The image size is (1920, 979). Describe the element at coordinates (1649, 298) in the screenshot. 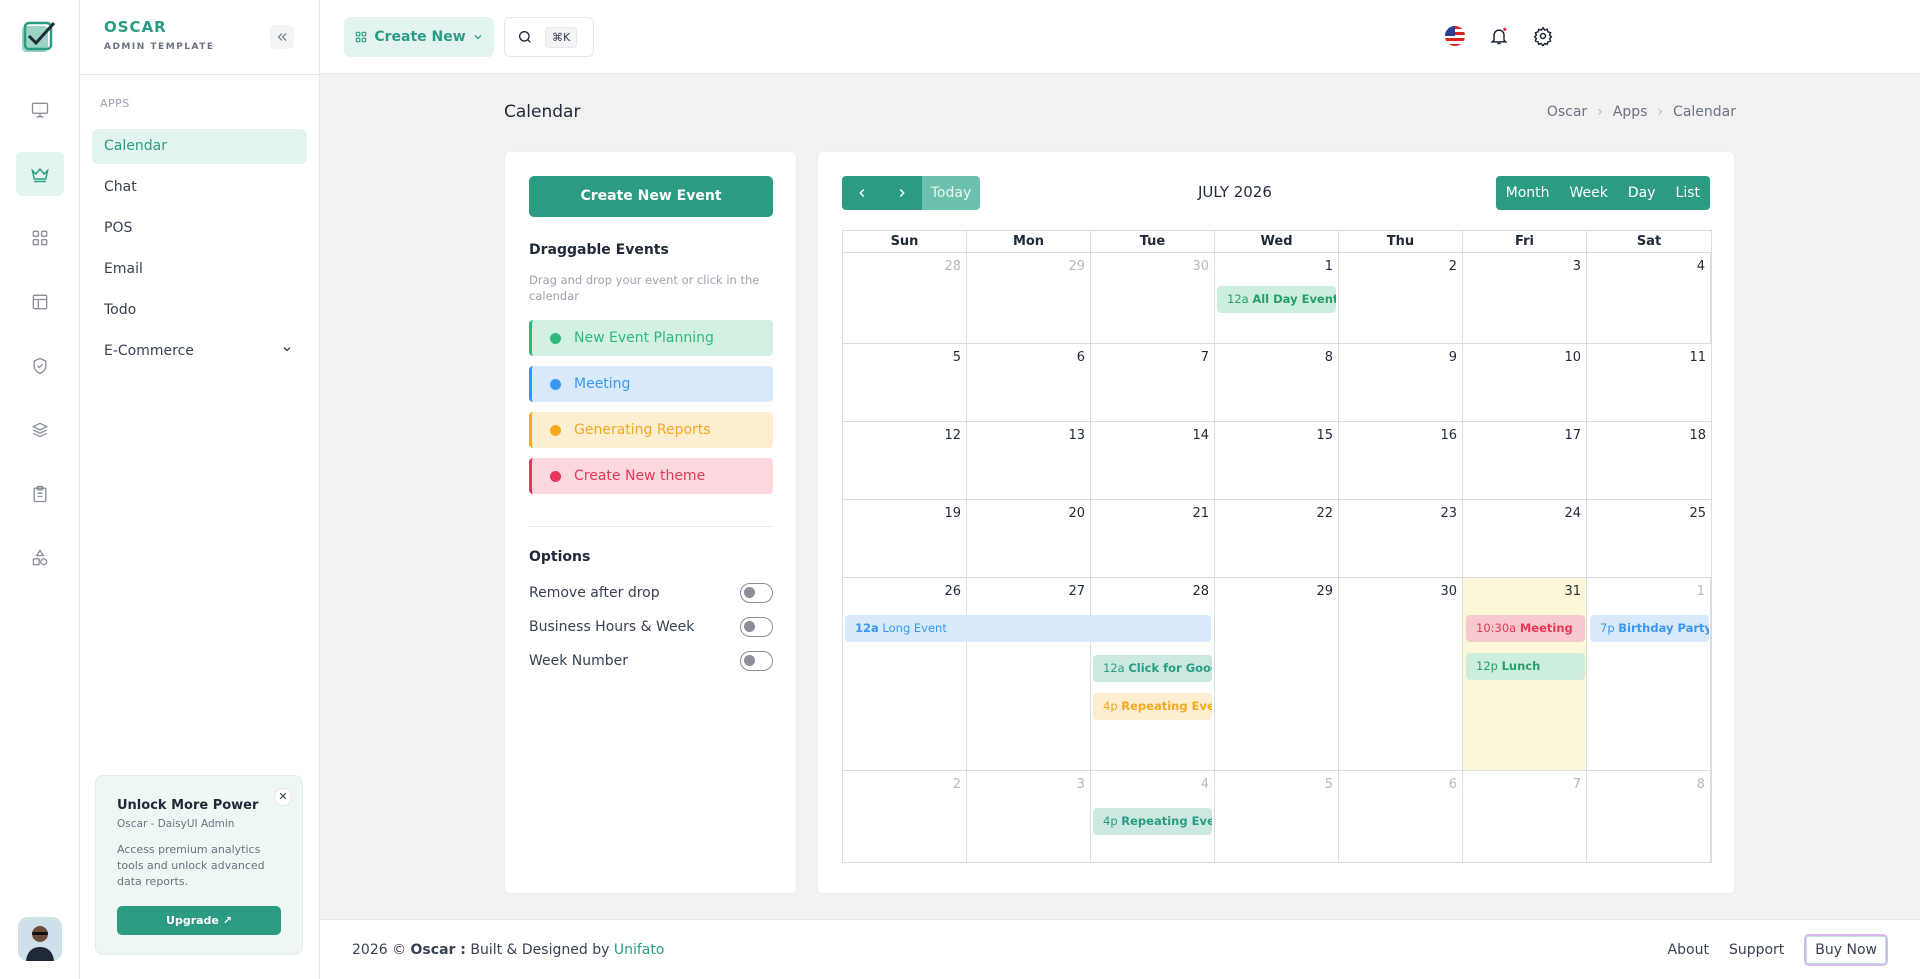

I see `day-cell: 4` at that location.